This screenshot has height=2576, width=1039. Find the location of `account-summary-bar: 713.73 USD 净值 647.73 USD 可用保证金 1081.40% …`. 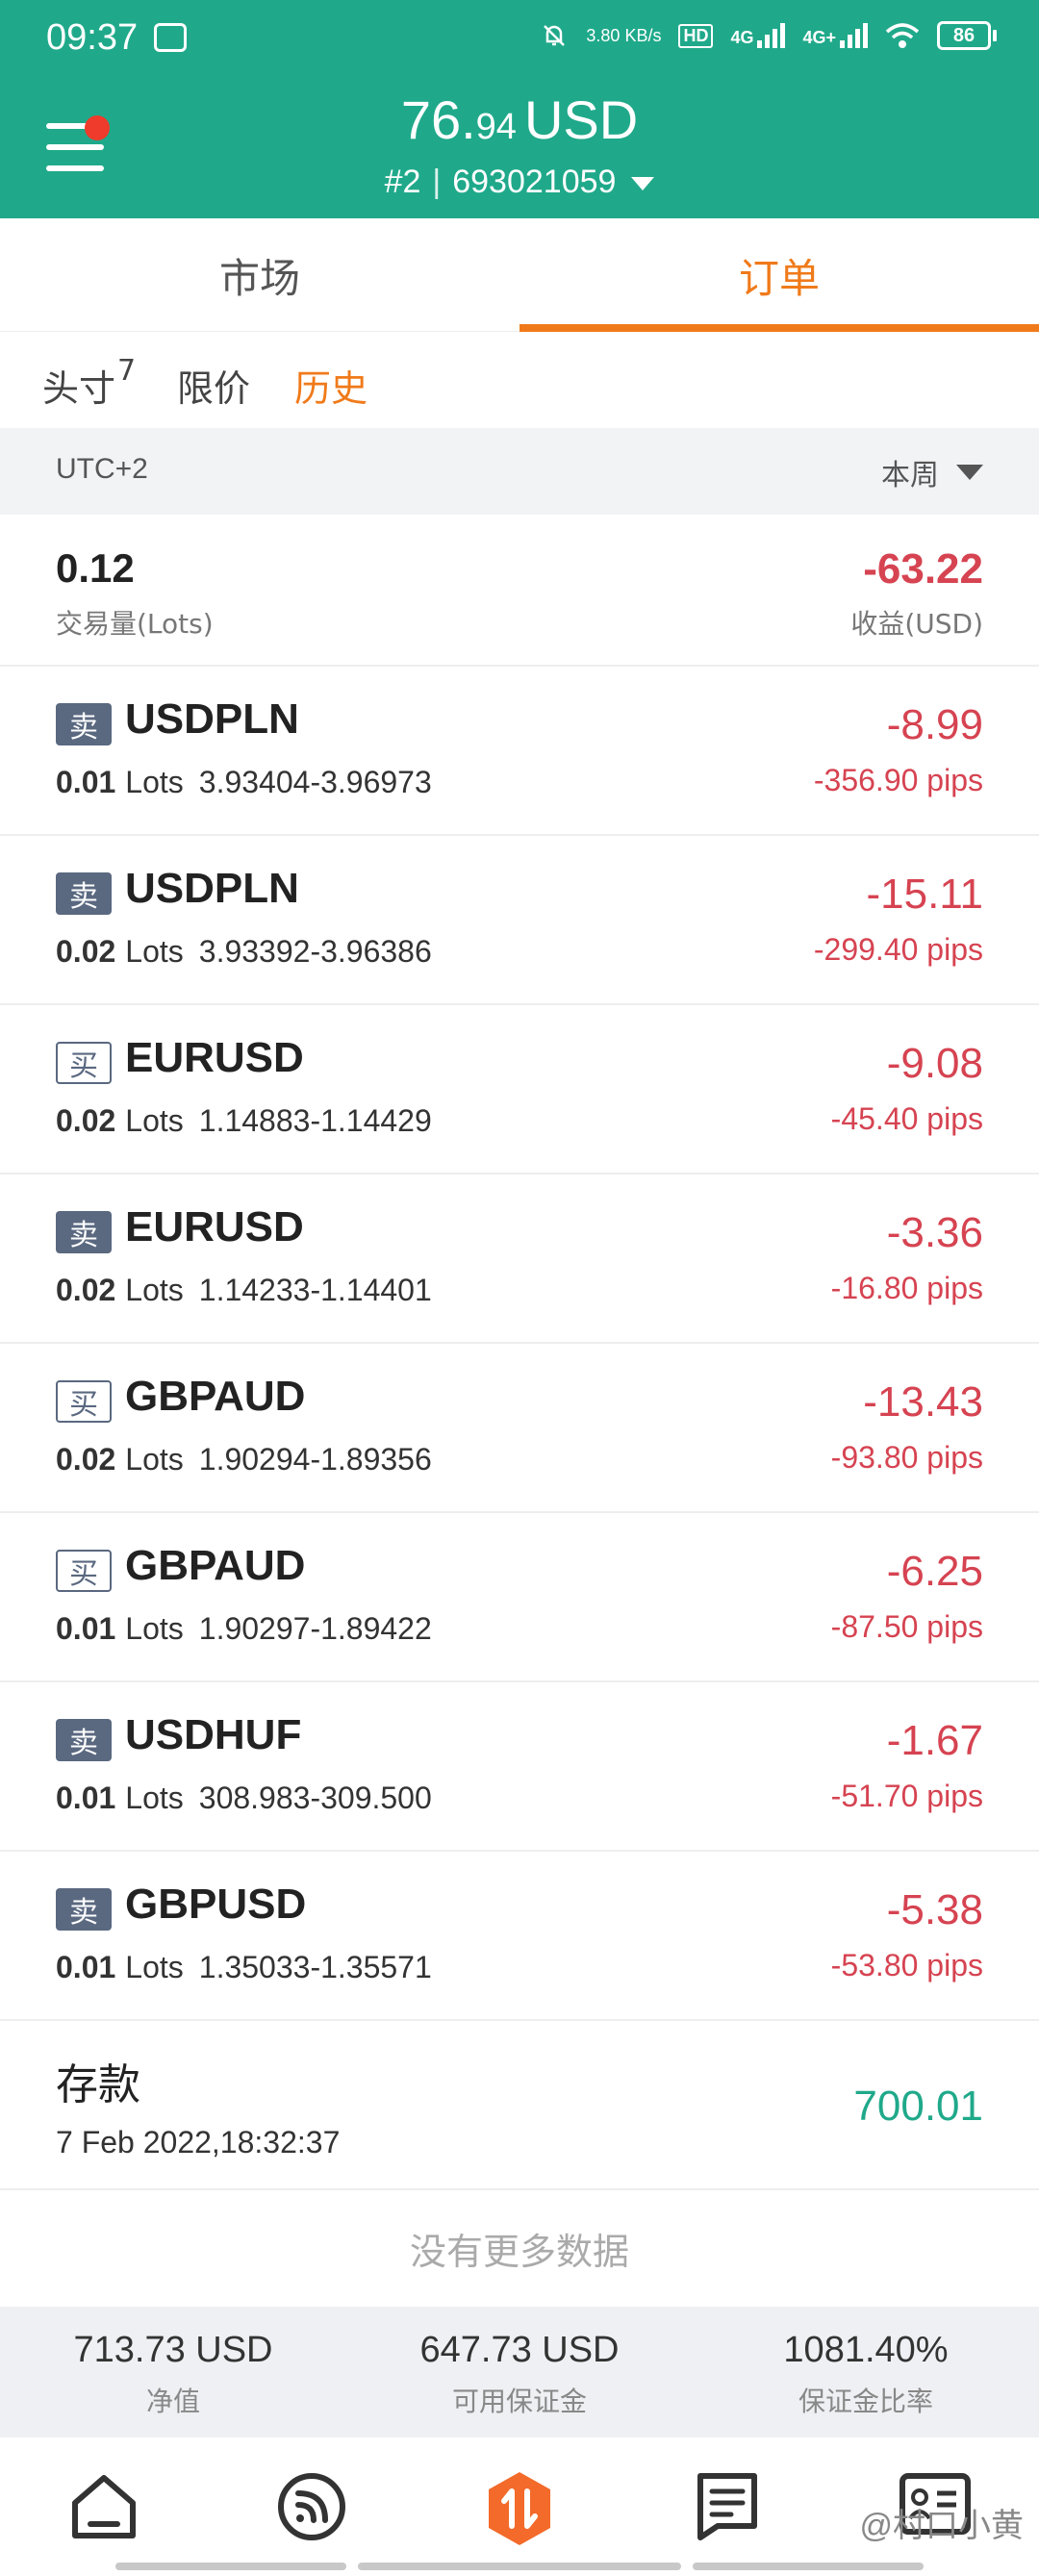

account-summary-bar: 713.73 USD 净值 647.73 USD 可用保证金 1081.40% … is located at coordinates (519, 2372).